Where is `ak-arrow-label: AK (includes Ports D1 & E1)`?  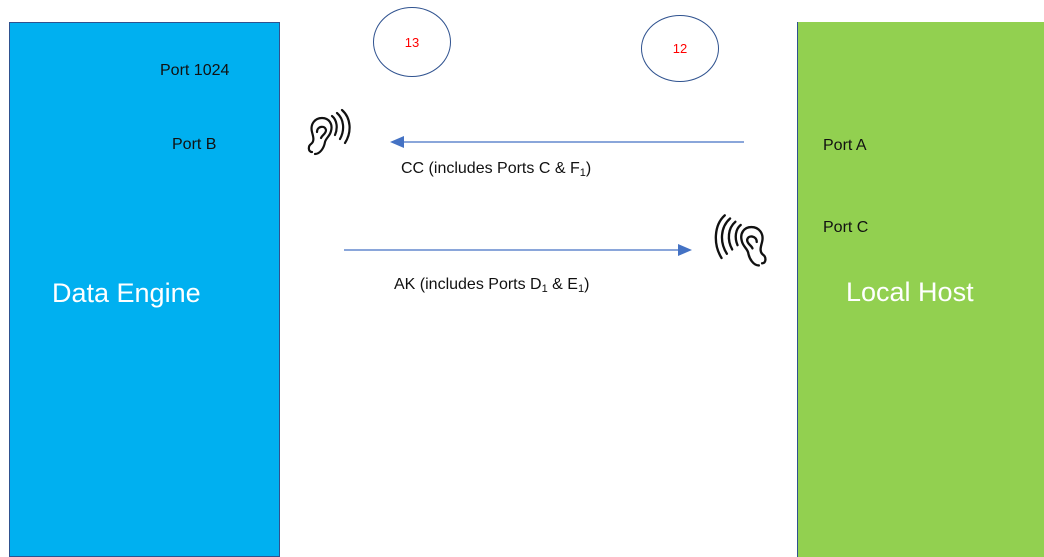
ak-arrow-label: AK (includes Ports D1 & E1) is located at coordinates (492, 285).